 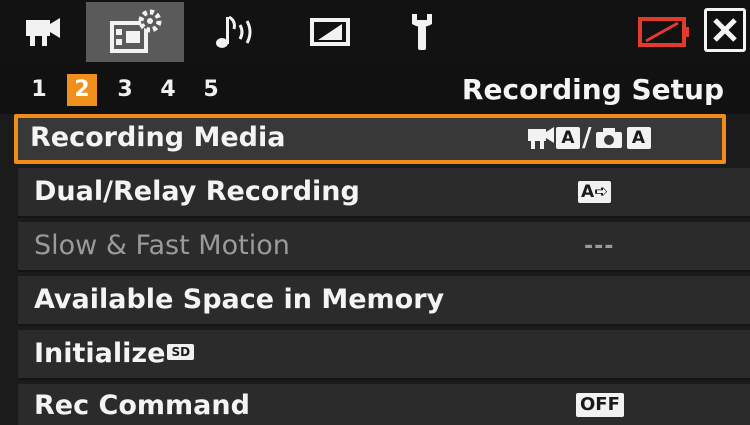 What do you see at coordinates (197, 191) in the screenshot?
I see `menu-item-label: Dual/Relay Recording` at bounding box center [197, 191].